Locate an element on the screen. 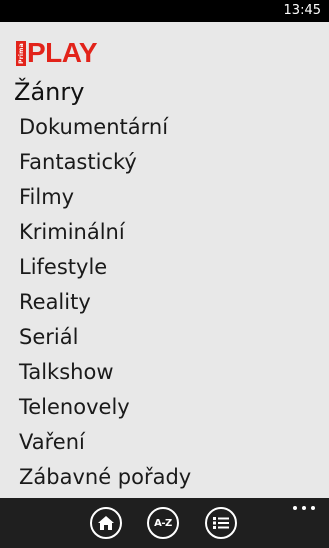  a-z-icon: A-Z is located at coordinates (163, 523).